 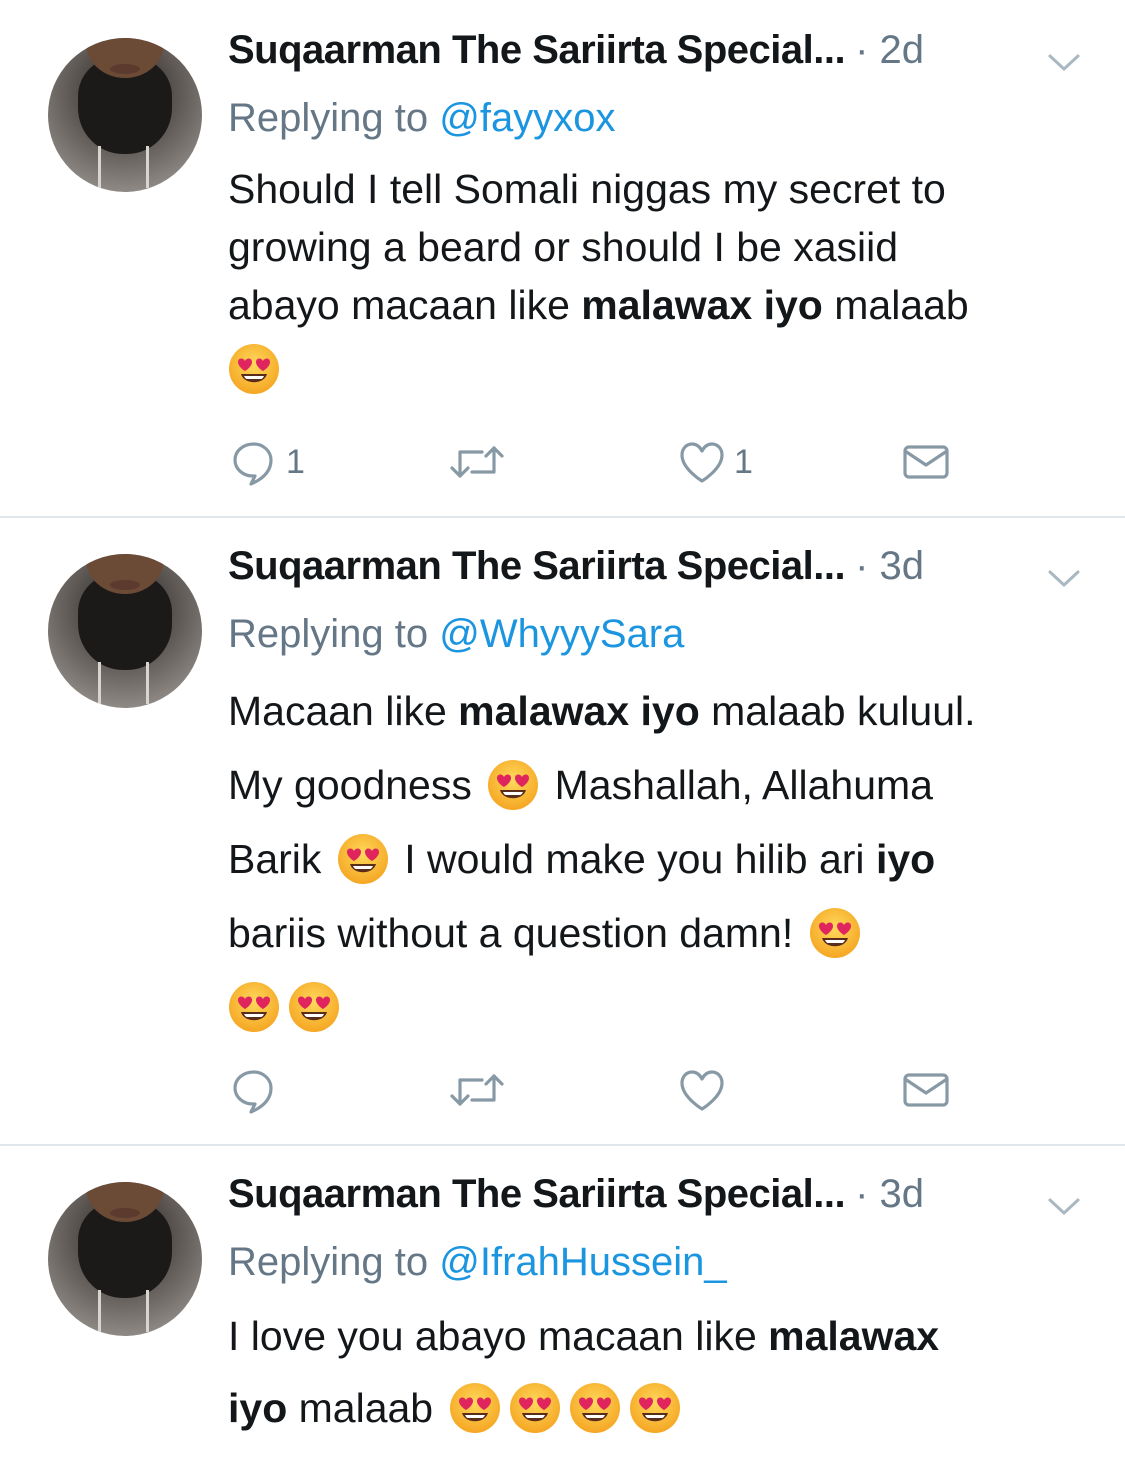 I want to click on reply-button, so click(x=254, y=1090).